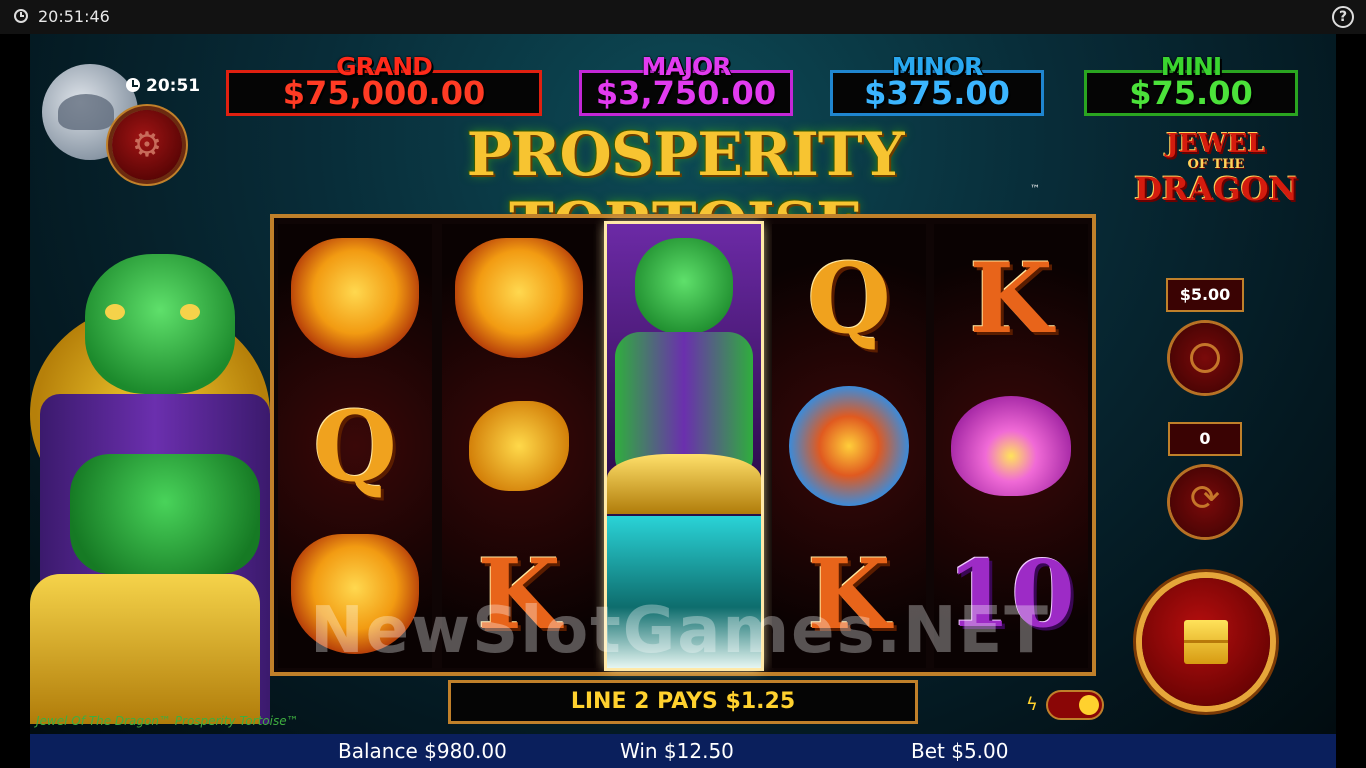 The height and width of the screenshot is (768, 1366). I want to click on settings-button: ⚙, so click(147, 145).